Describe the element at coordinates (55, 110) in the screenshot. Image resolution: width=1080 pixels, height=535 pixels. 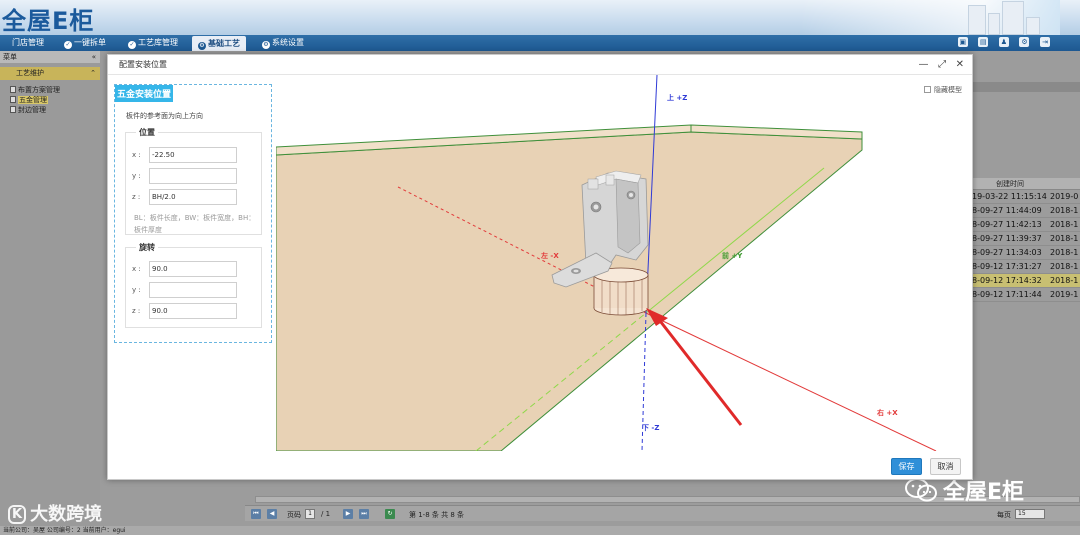
I see `sidebar-item-edge-banding: 封边管理` at that location.